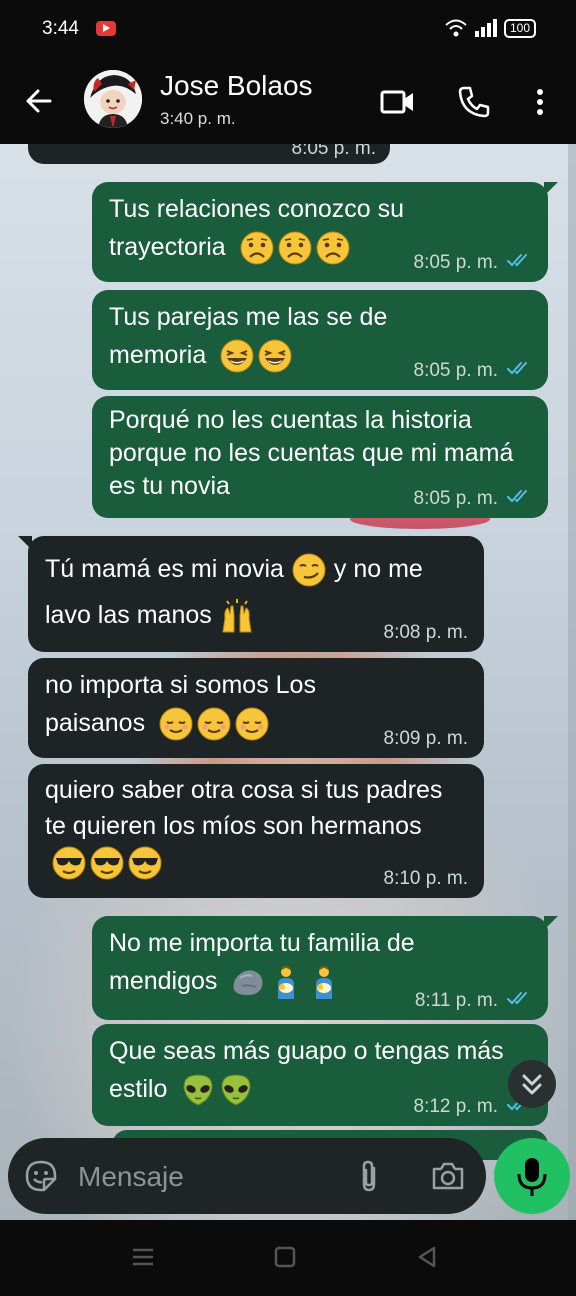  I want to click on avatar-image, so click(113, 99).